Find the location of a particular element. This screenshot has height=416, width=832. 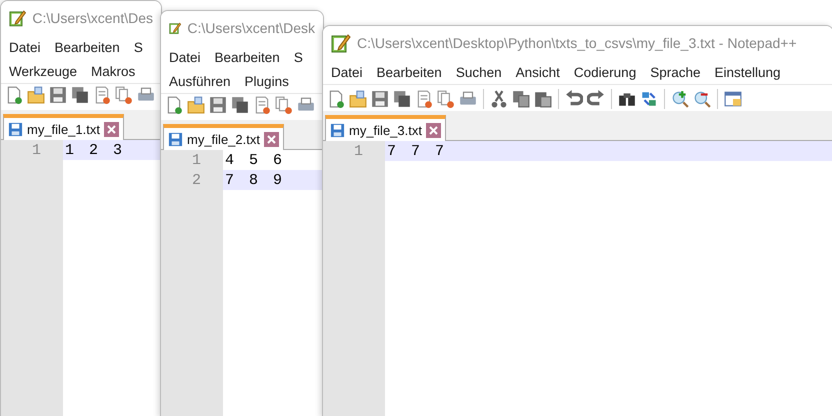

code-text: 4 5 6 is located at coordinates (253, 160).